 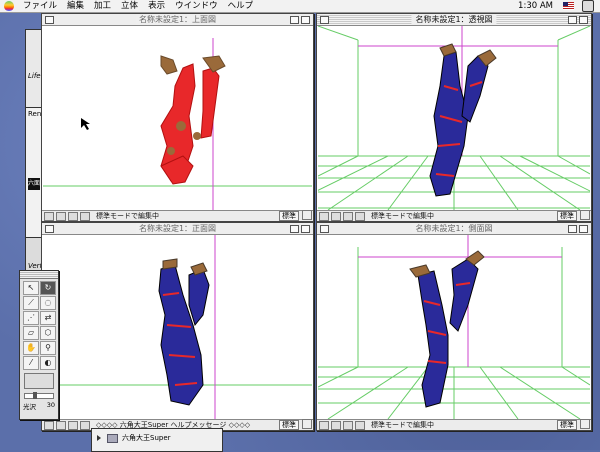 What do you see at coordinates (31, 318) in the screenshot?
I see `node-tool-icon: ⋰` at bounding box center [31, 318].